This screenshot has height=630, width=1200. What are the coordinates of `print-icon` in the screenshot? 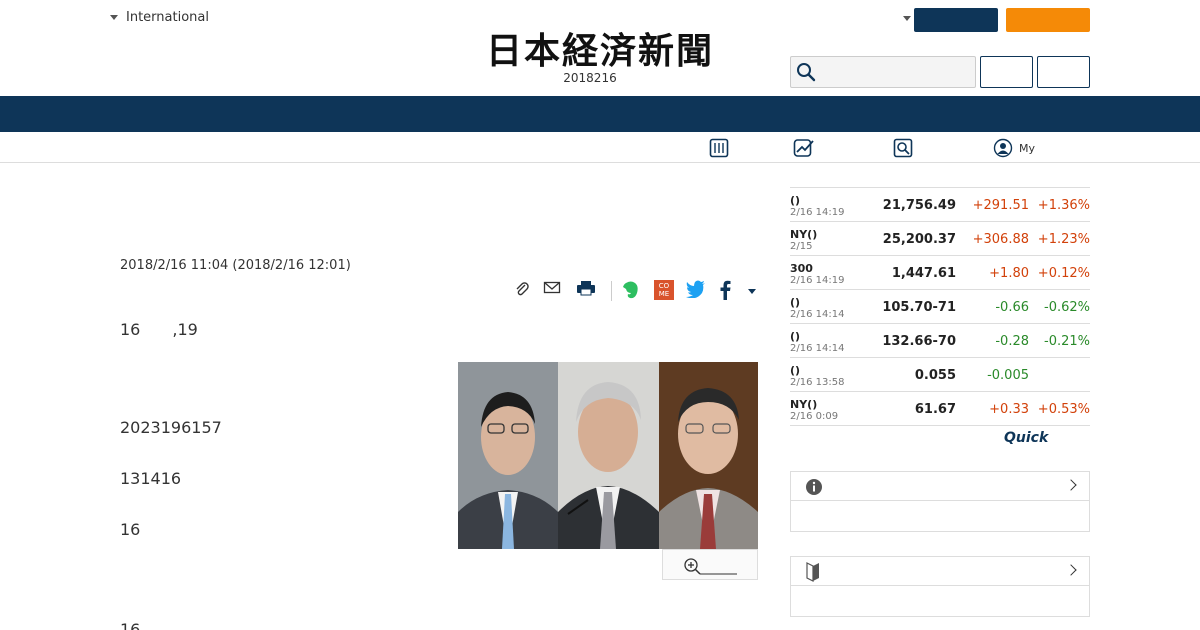 It's located at (586, 288).